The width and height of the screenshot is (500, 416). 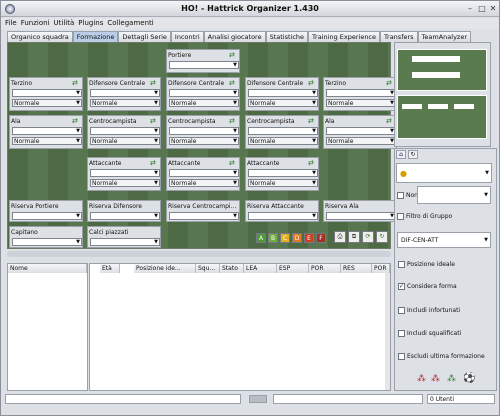 I want to click on non-checkbox, so click(x=400, y=195).